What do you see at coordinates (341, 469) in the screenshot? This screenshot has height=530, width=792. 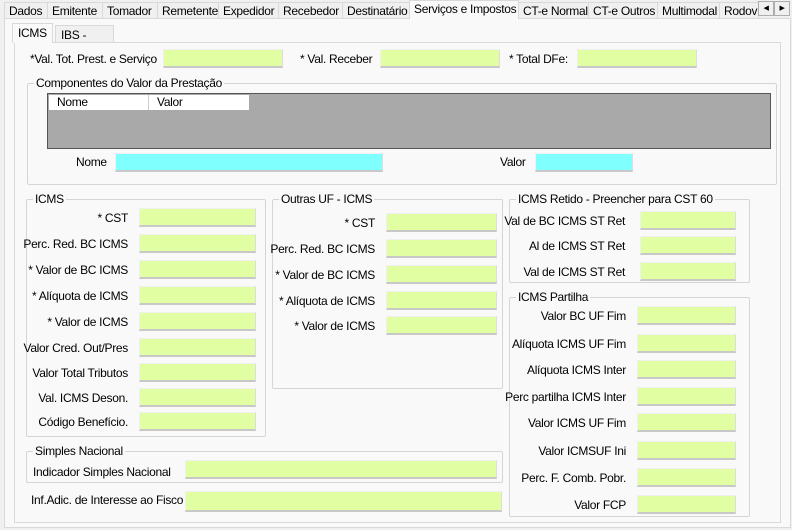 I see `indicador-simples-input` at bounding box center [341, 469].